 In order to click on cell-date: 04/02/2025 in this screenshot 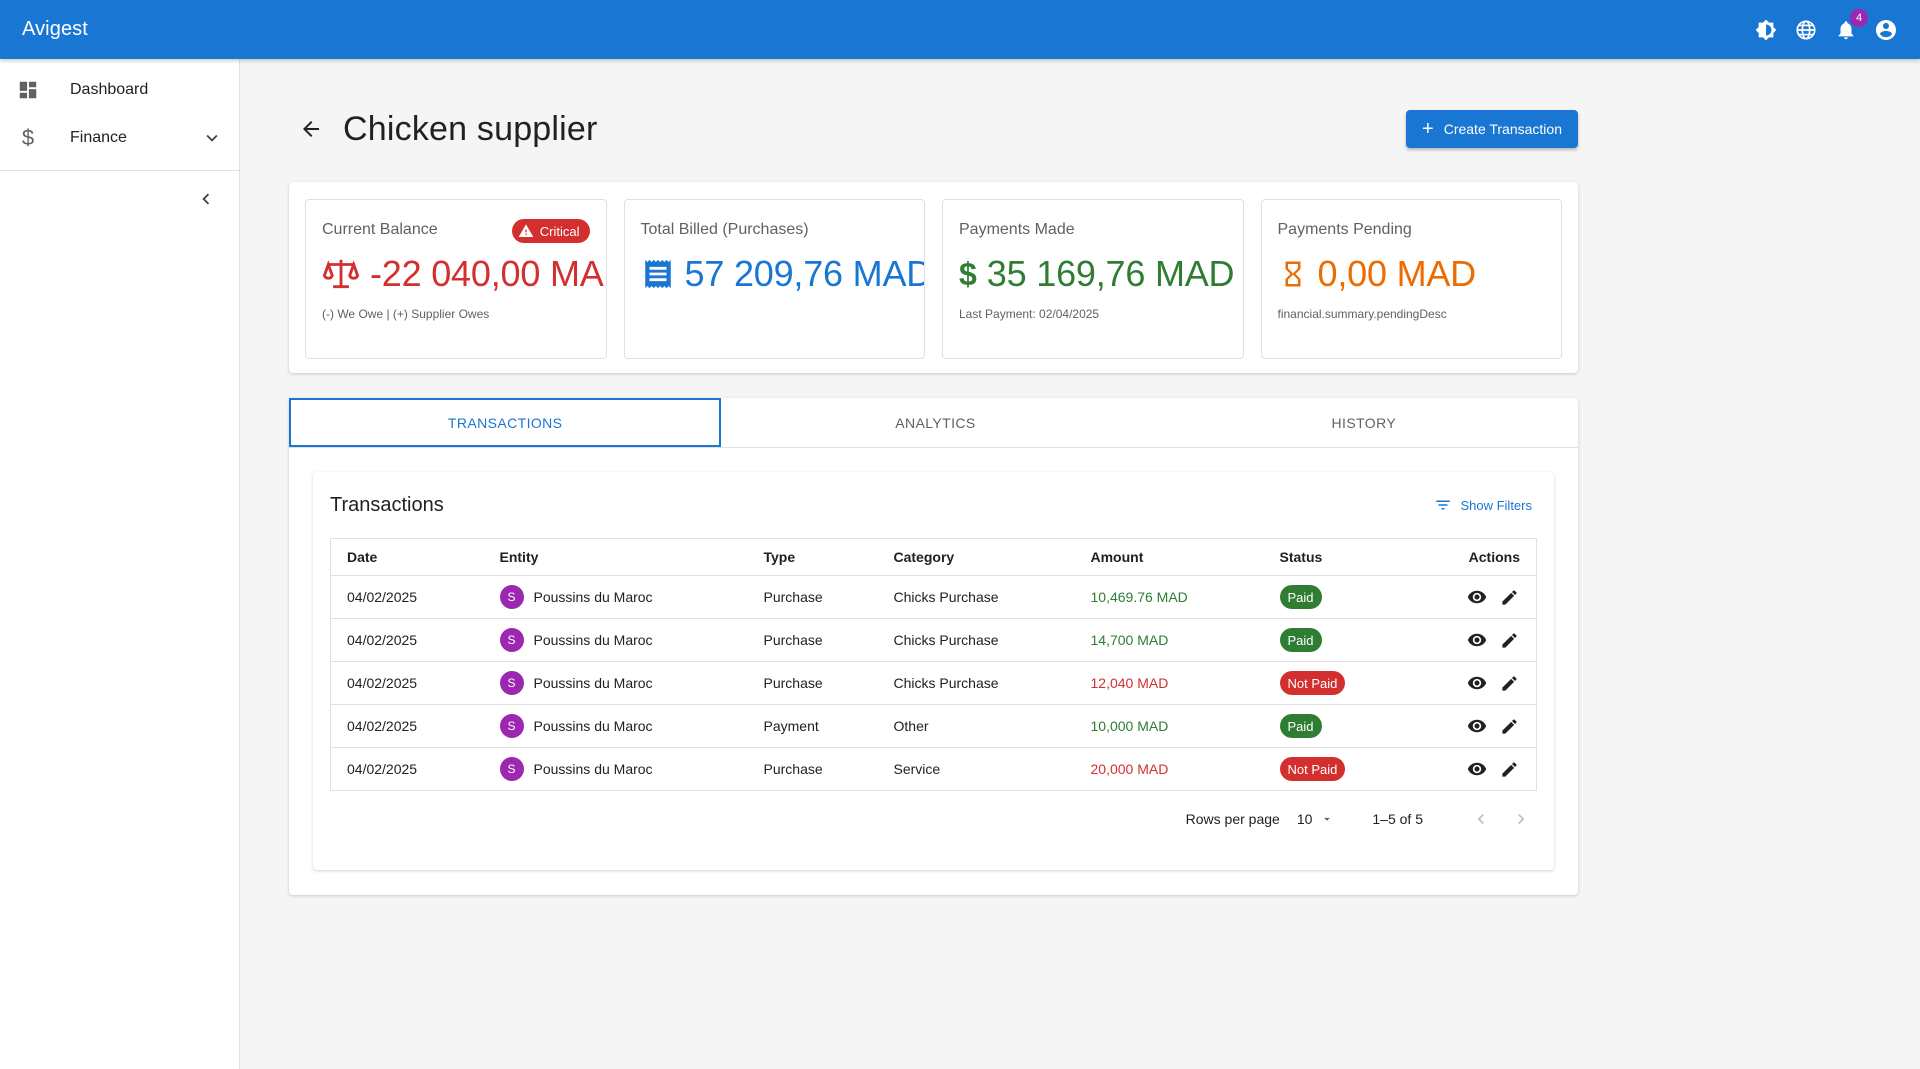, I will do `click(407, 640)`.